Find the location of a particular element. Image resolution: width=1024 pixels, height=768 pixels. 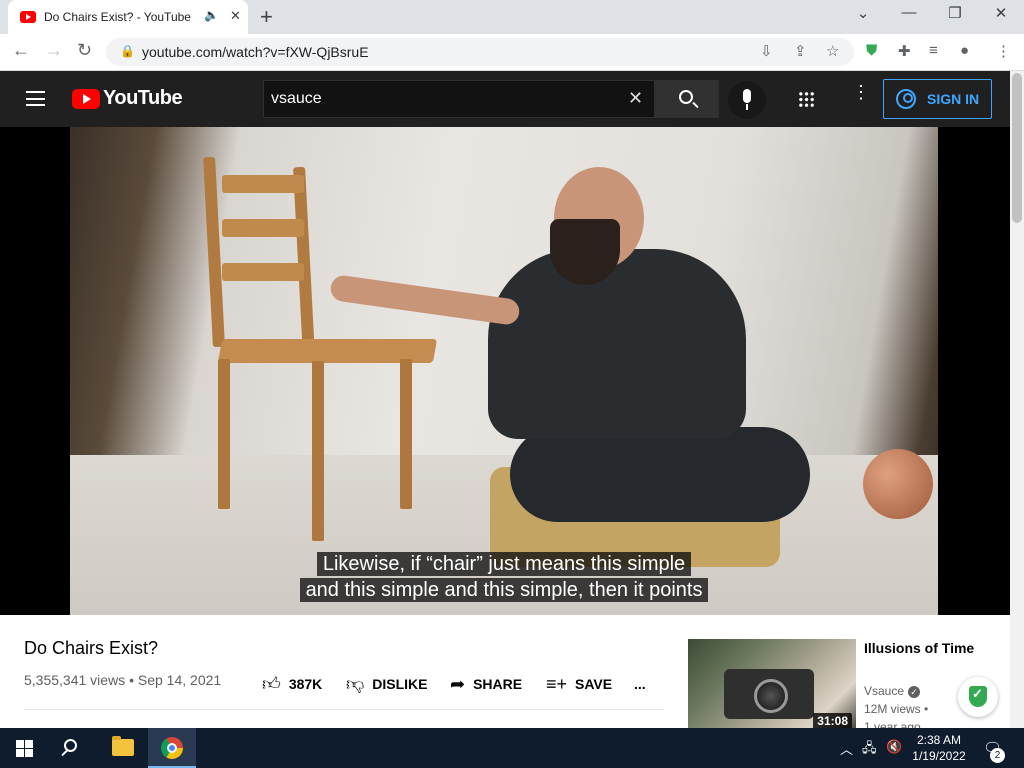

apps-grid-icon is located at coordinates (806, 99).